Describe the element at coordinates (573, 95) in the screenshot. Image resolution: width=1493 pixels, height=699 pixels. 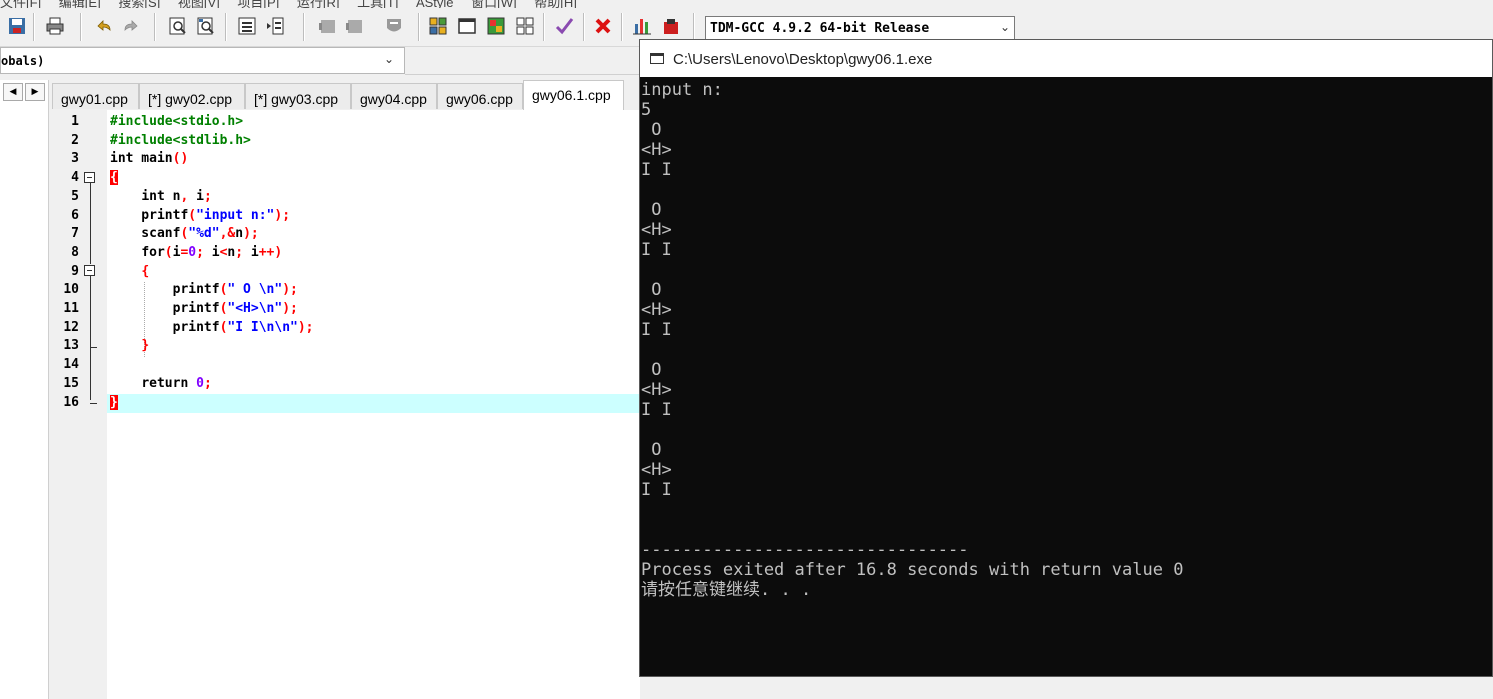
I see `tab-gwy06-1: gwy06.1.cpp` at that location.